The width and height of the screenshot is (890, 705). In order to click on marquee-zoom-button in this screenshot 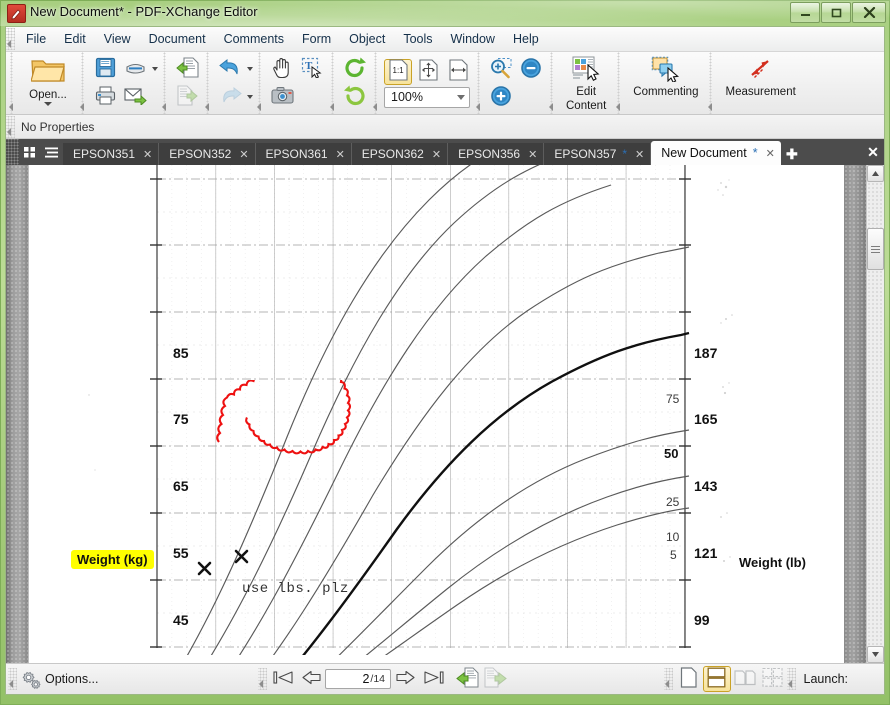, I will do `click(501, 69)`.